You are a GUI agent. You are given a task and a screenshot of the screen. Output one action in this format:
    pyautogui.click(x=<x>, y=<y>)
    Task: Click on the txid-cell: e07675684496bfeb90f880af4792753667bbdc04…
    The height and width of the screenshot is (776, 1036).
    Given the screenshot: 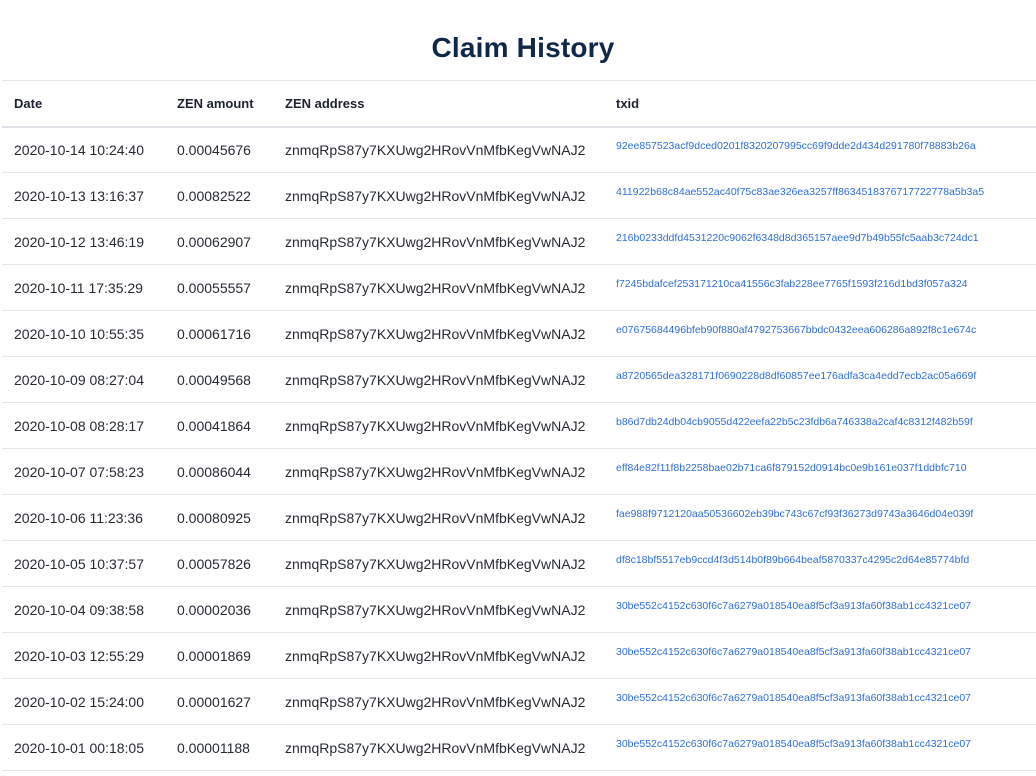 What is the action you would take?
    pyautogui.click(x=825, y=334)
    